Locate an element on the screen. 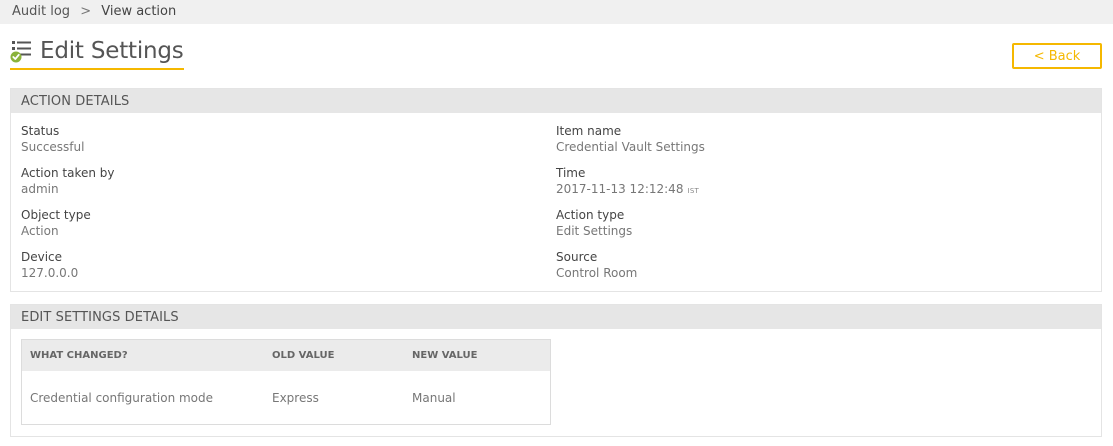 The height and width of the screenshot is (446, 1113). edit-settings-details-heading: EDIT SETTINGS DETAILS is located at coordinates (556, 317).